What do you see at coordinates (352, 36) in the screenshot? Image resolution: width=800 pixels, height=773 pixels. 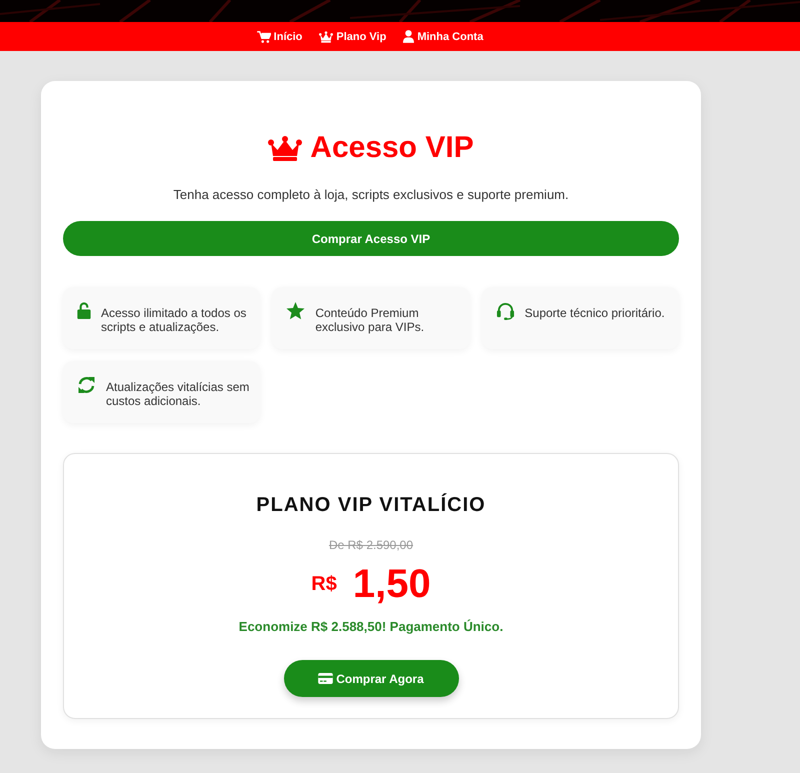 I see `nav-link: Plano Vip` at bounding box center [352, 36].